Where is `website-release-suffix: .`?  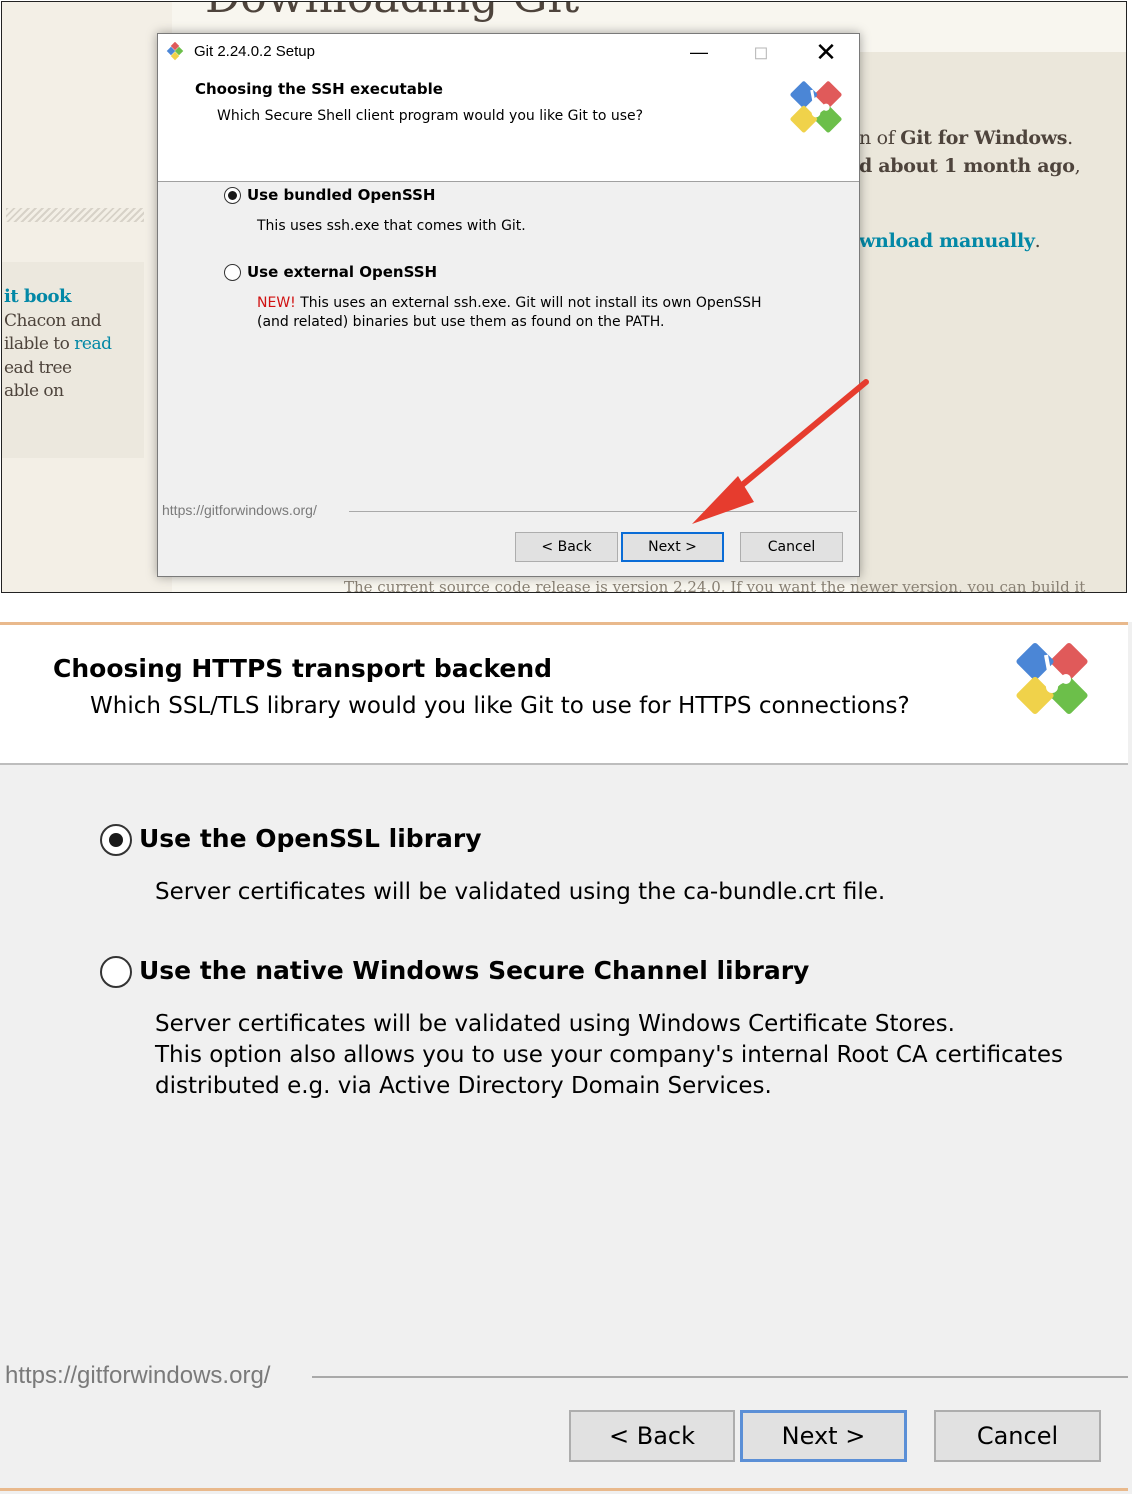 website-release-suffix: . is located at coordinates (1070, 138).